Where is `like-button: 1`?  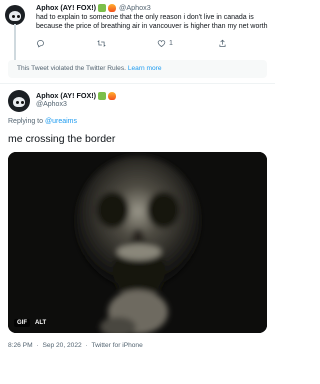 like-button: 1 is located at coordinates (165, 43).